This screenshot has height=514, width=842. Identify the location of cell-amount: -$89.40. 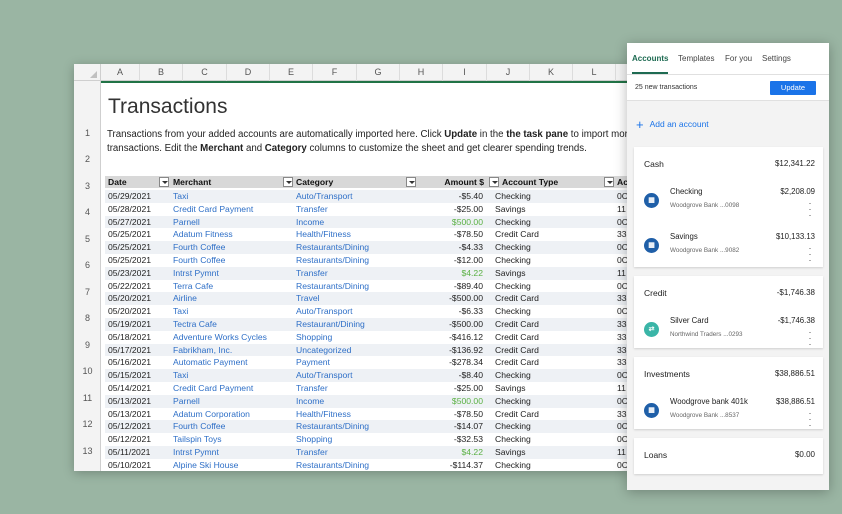
(444, 286).